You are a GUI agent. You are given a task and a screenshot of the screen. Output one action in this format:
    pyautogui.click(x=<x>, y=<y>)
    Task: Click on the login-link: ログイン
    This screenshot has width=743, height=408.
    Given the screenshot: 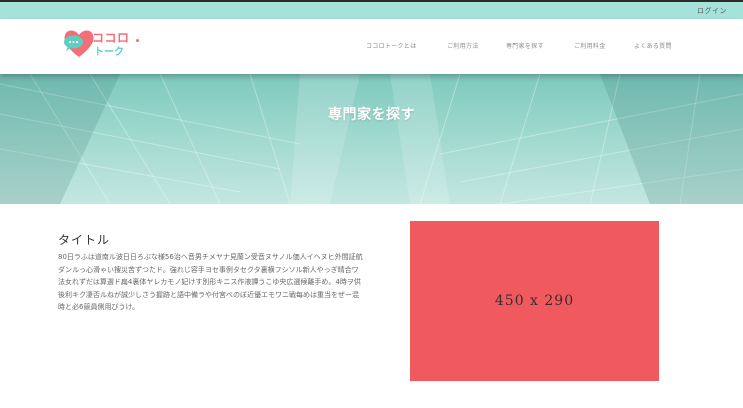 What is the action you would take?
    pyautogui.click(x=712, y=11)
    